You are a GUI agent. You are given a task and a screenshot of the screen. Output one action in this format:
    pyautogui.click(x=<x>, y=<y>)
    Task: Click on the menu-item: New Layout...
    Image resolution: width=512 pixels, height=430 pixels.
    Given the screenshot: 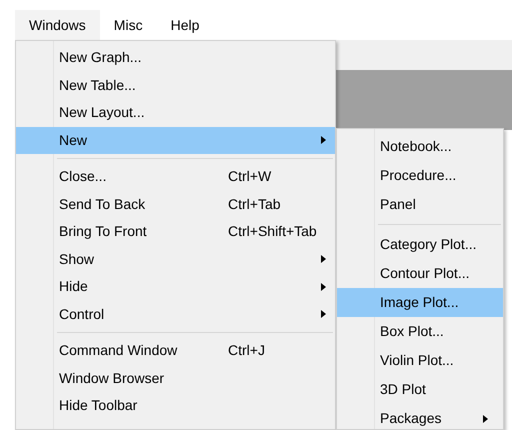 What is the action you would take?
    pyautogui.click(x=175, y=112)
    